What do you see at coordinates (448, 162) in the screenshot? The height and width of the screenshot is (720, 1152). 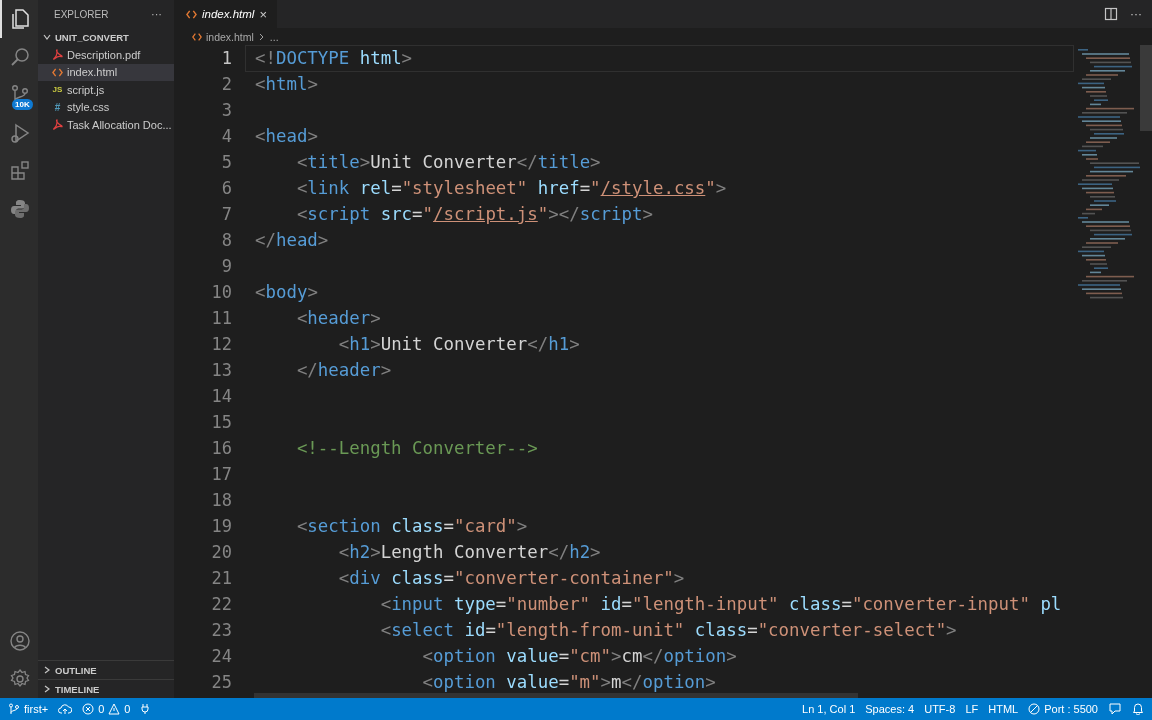 I see `code-line: <title>Unit Converter</title>` at bounding box center [448, 162].